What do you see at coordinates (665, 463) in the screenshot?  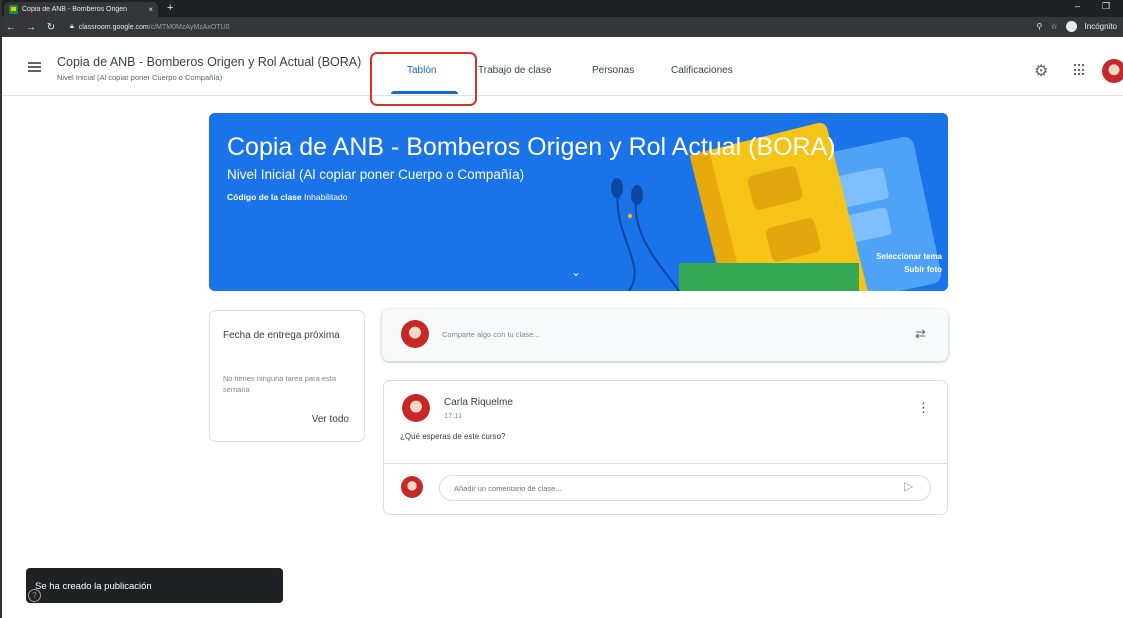 I see `divider` at bounding box center [665, 463].